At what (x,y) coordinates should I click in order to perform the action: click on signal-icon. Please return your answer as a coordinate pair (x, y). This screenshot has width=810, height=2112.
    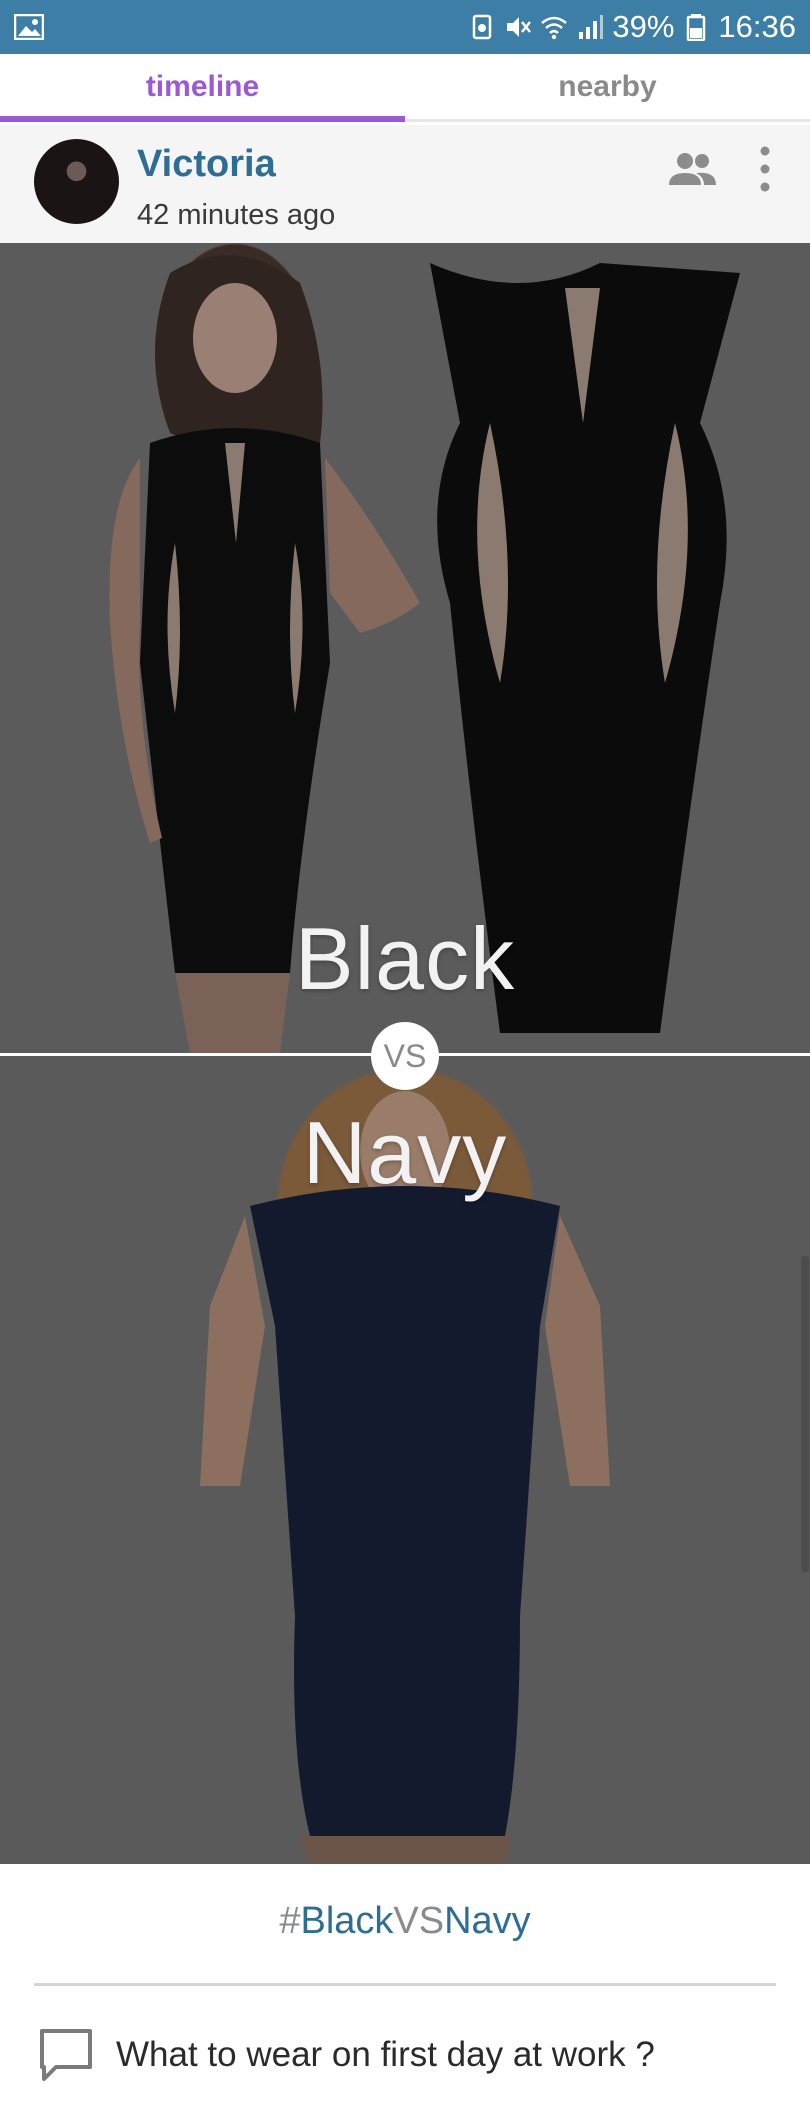
    Looking at the image, I should click on (591, 27).